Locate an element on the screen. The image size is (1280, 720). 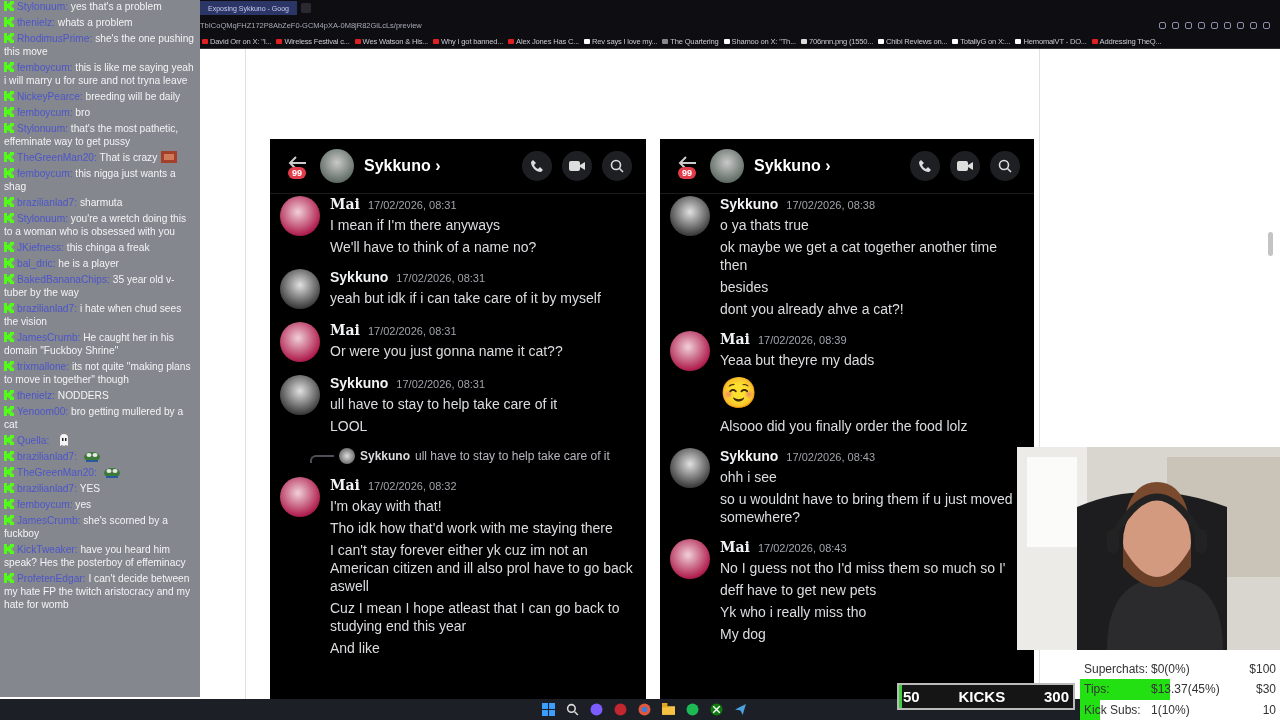
start-icon is located at coordinates (548, 710).